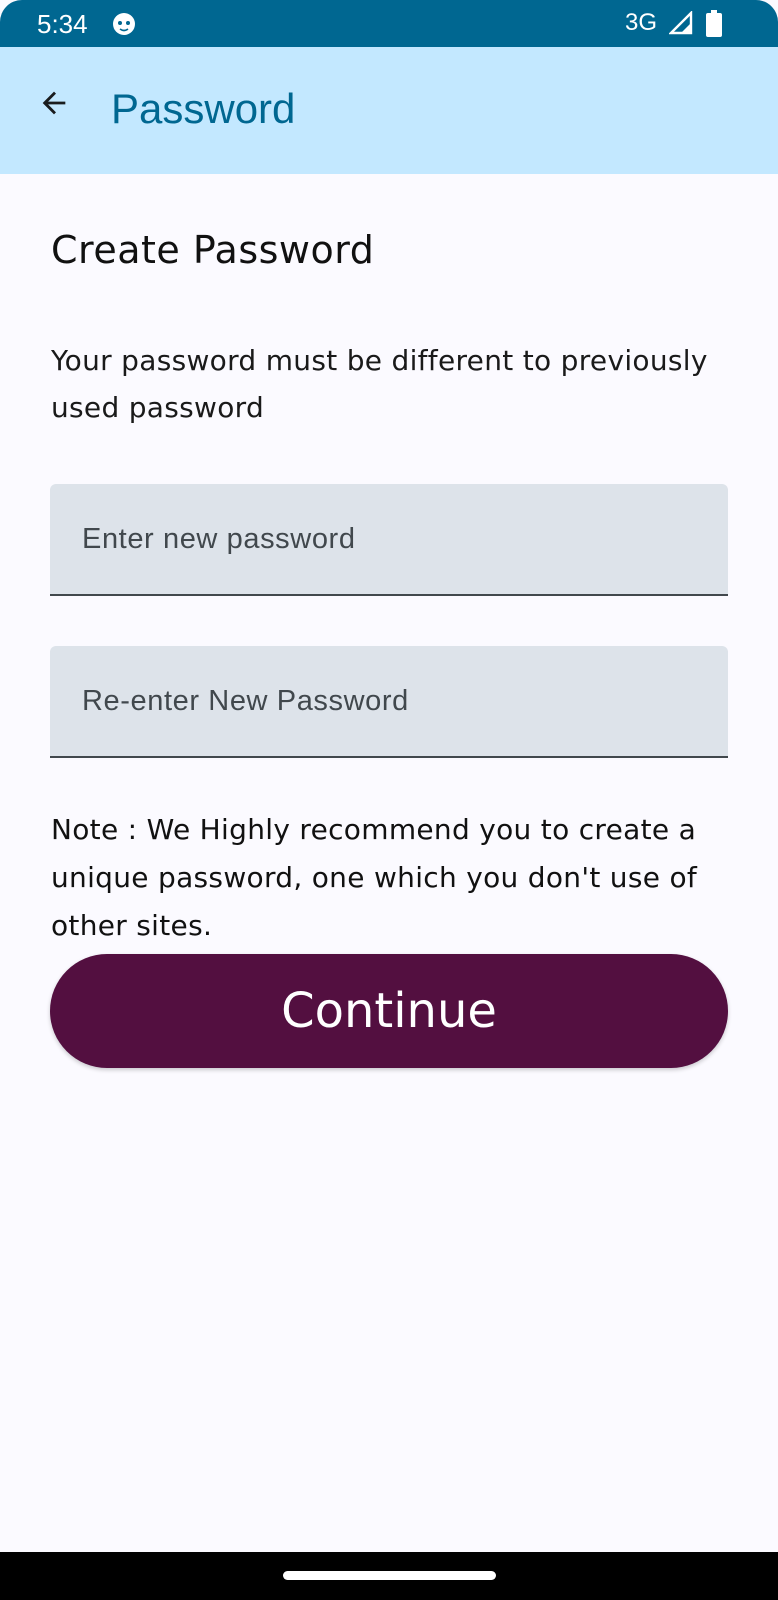  Describe the element at coordinates (681, 23) in the screenshot. I see `signal-icon` at that location.